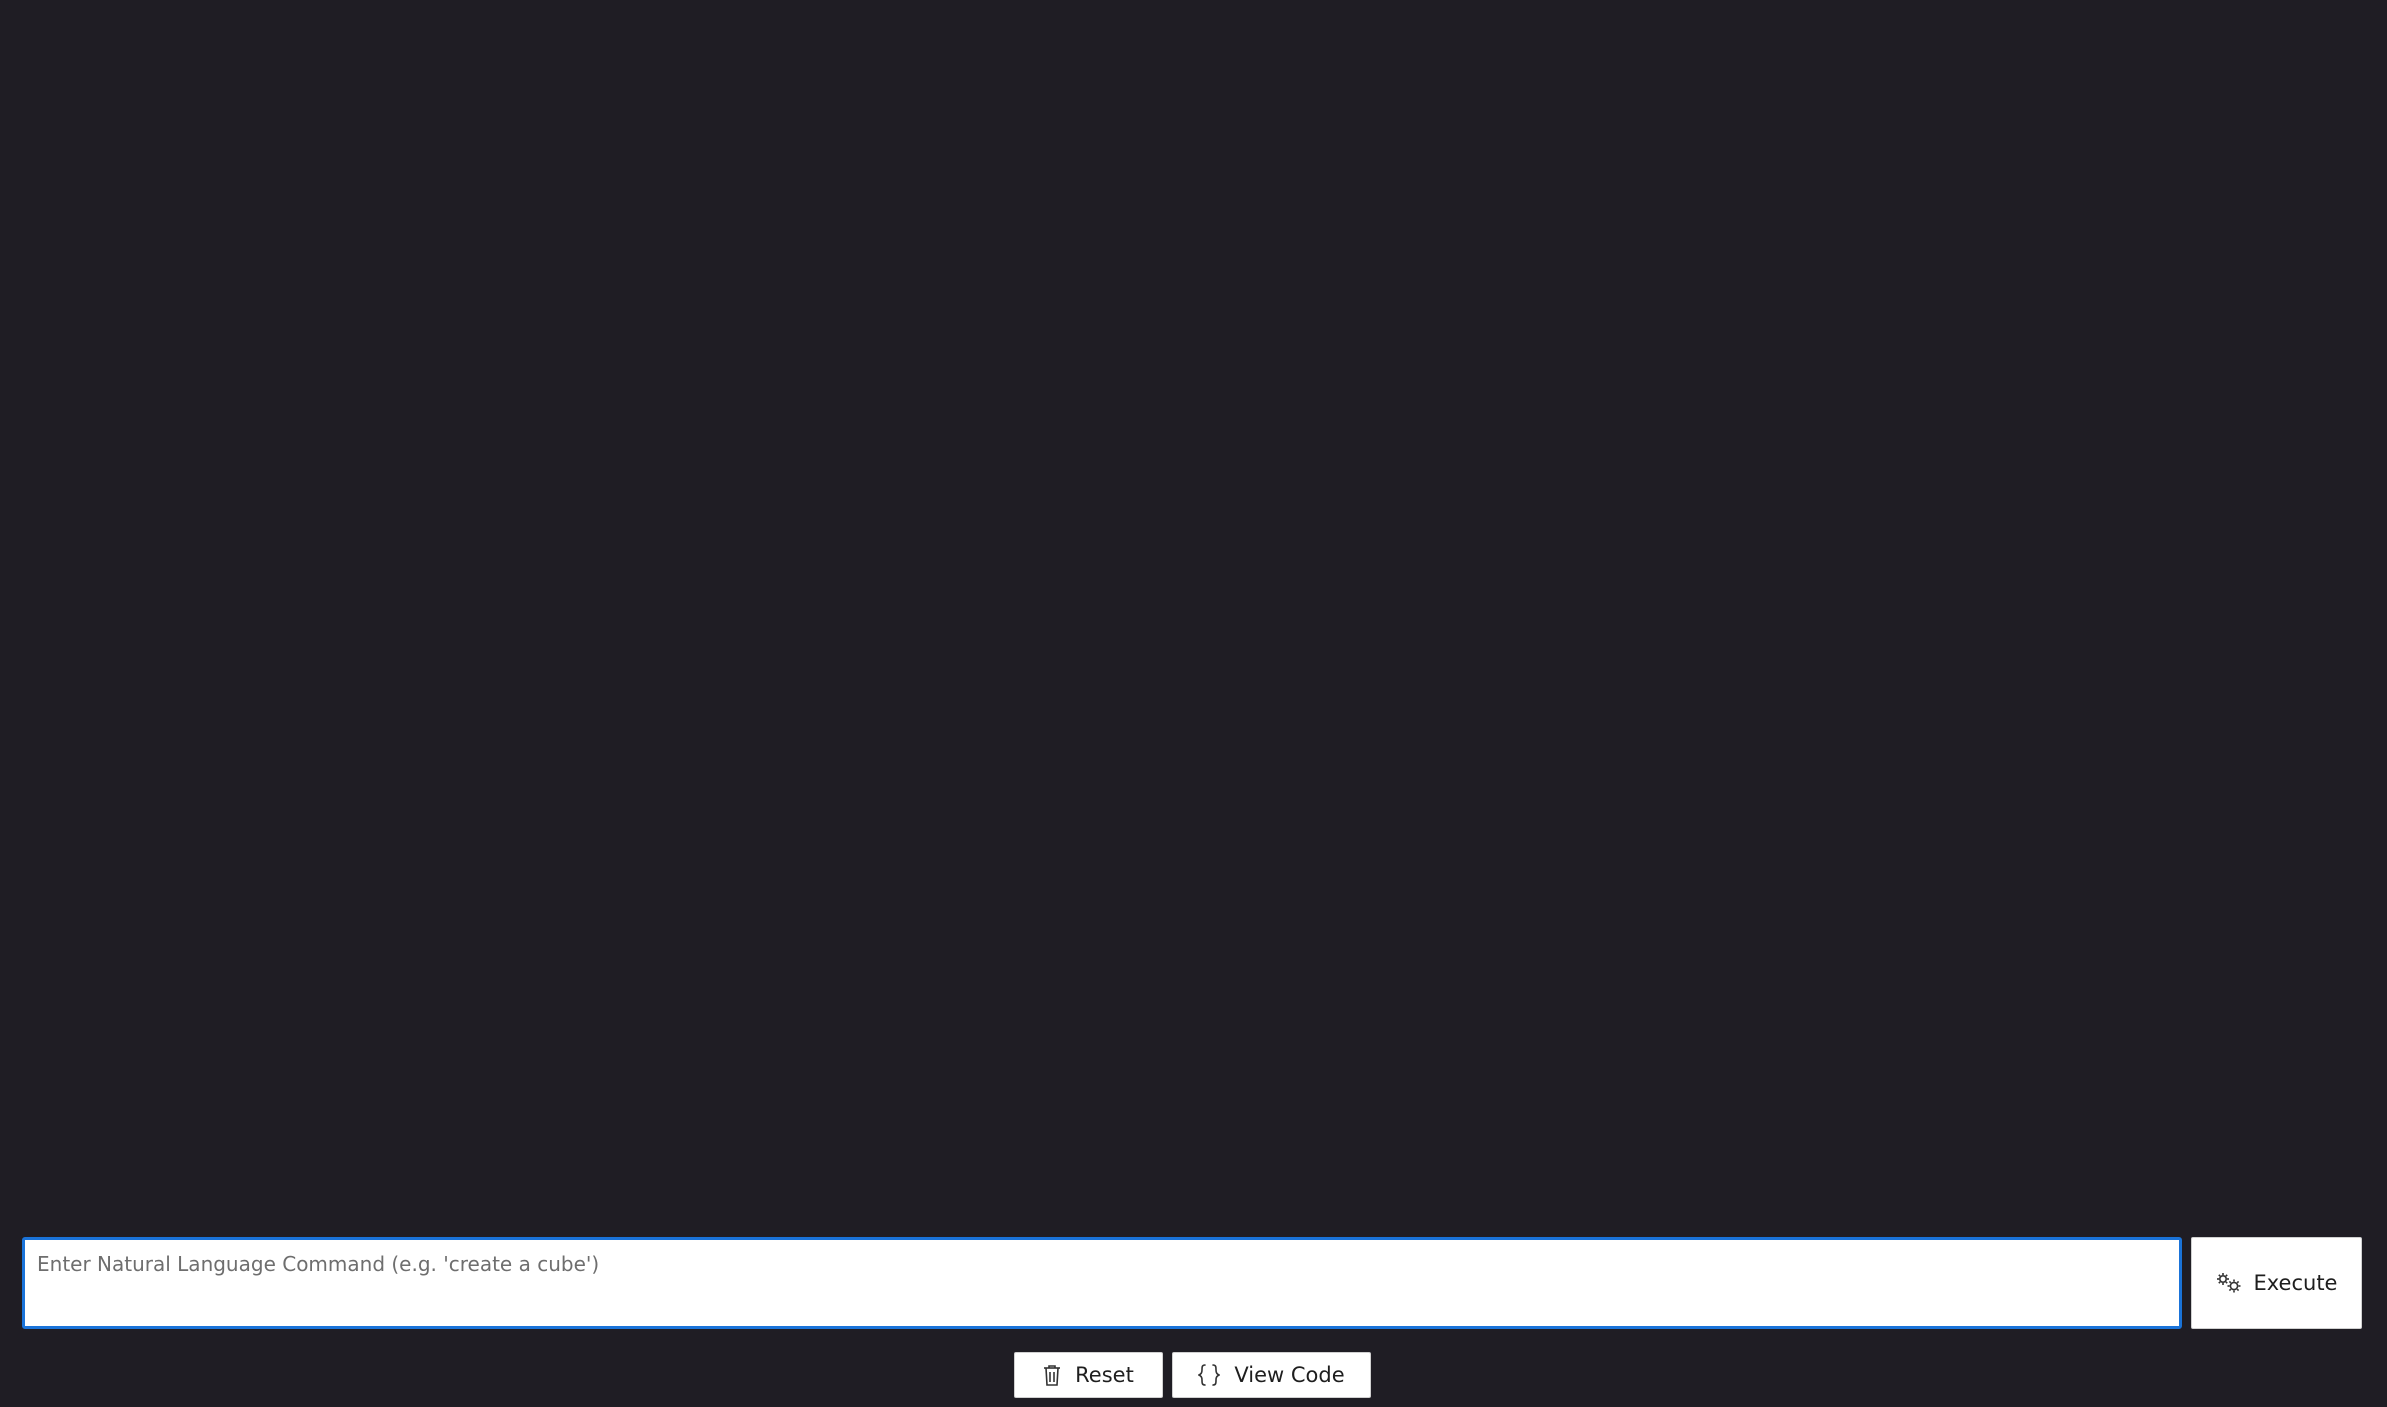 The width and height of the screenshot is (2387, 1407). I want to click on command-bar: Execute, so click(1192, 1284).